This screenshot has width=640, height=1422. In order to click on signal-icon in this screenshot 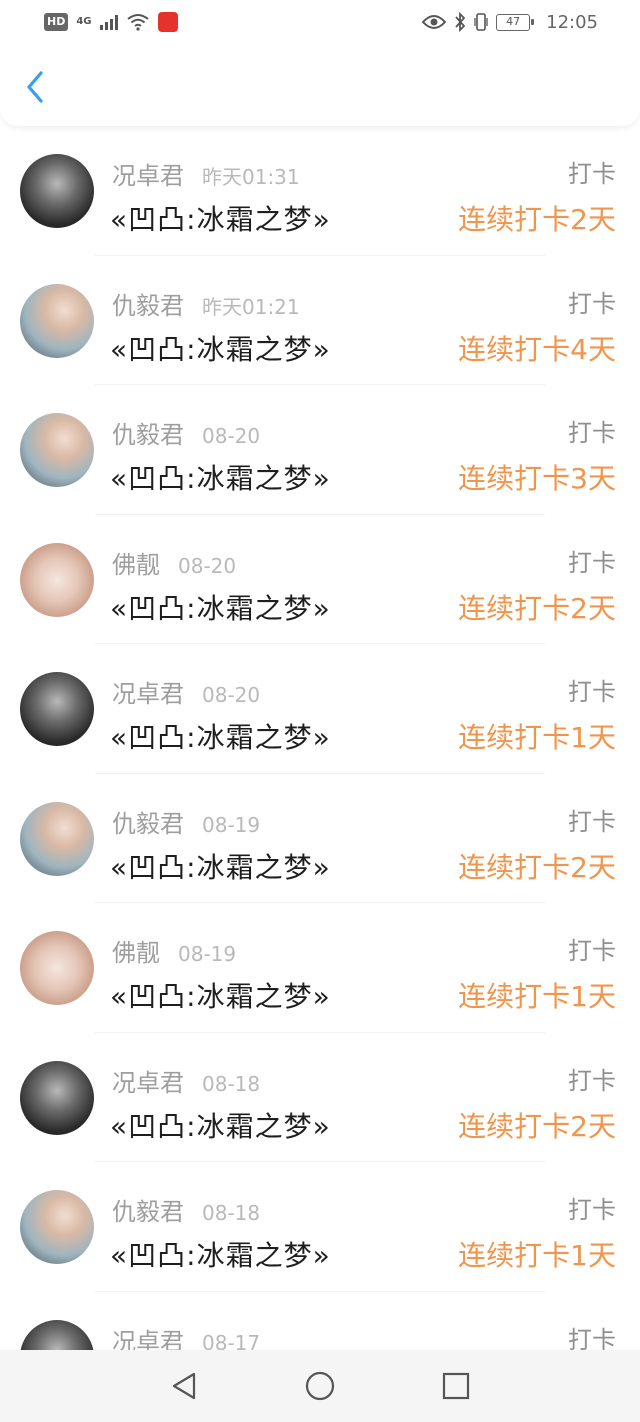, I will do `click(108, 22)`.